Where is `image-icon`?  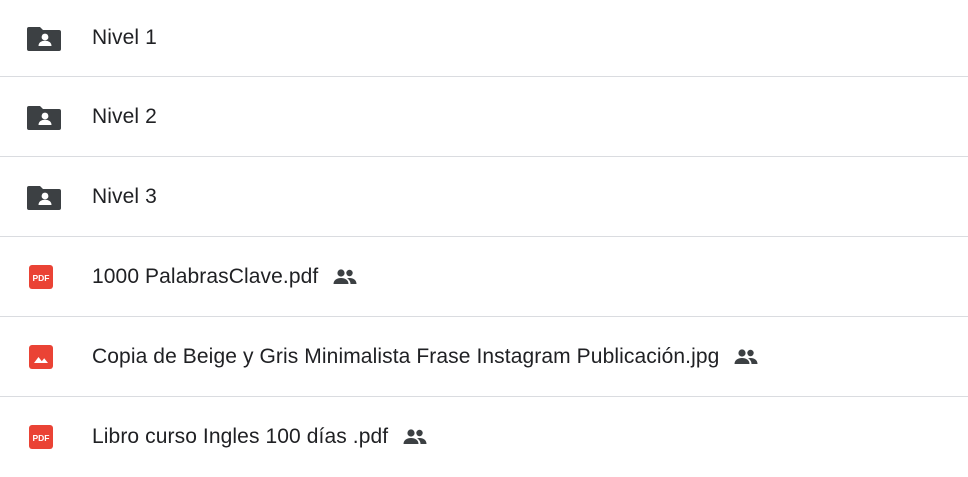
image-icon is located at coordinates (45, 357).